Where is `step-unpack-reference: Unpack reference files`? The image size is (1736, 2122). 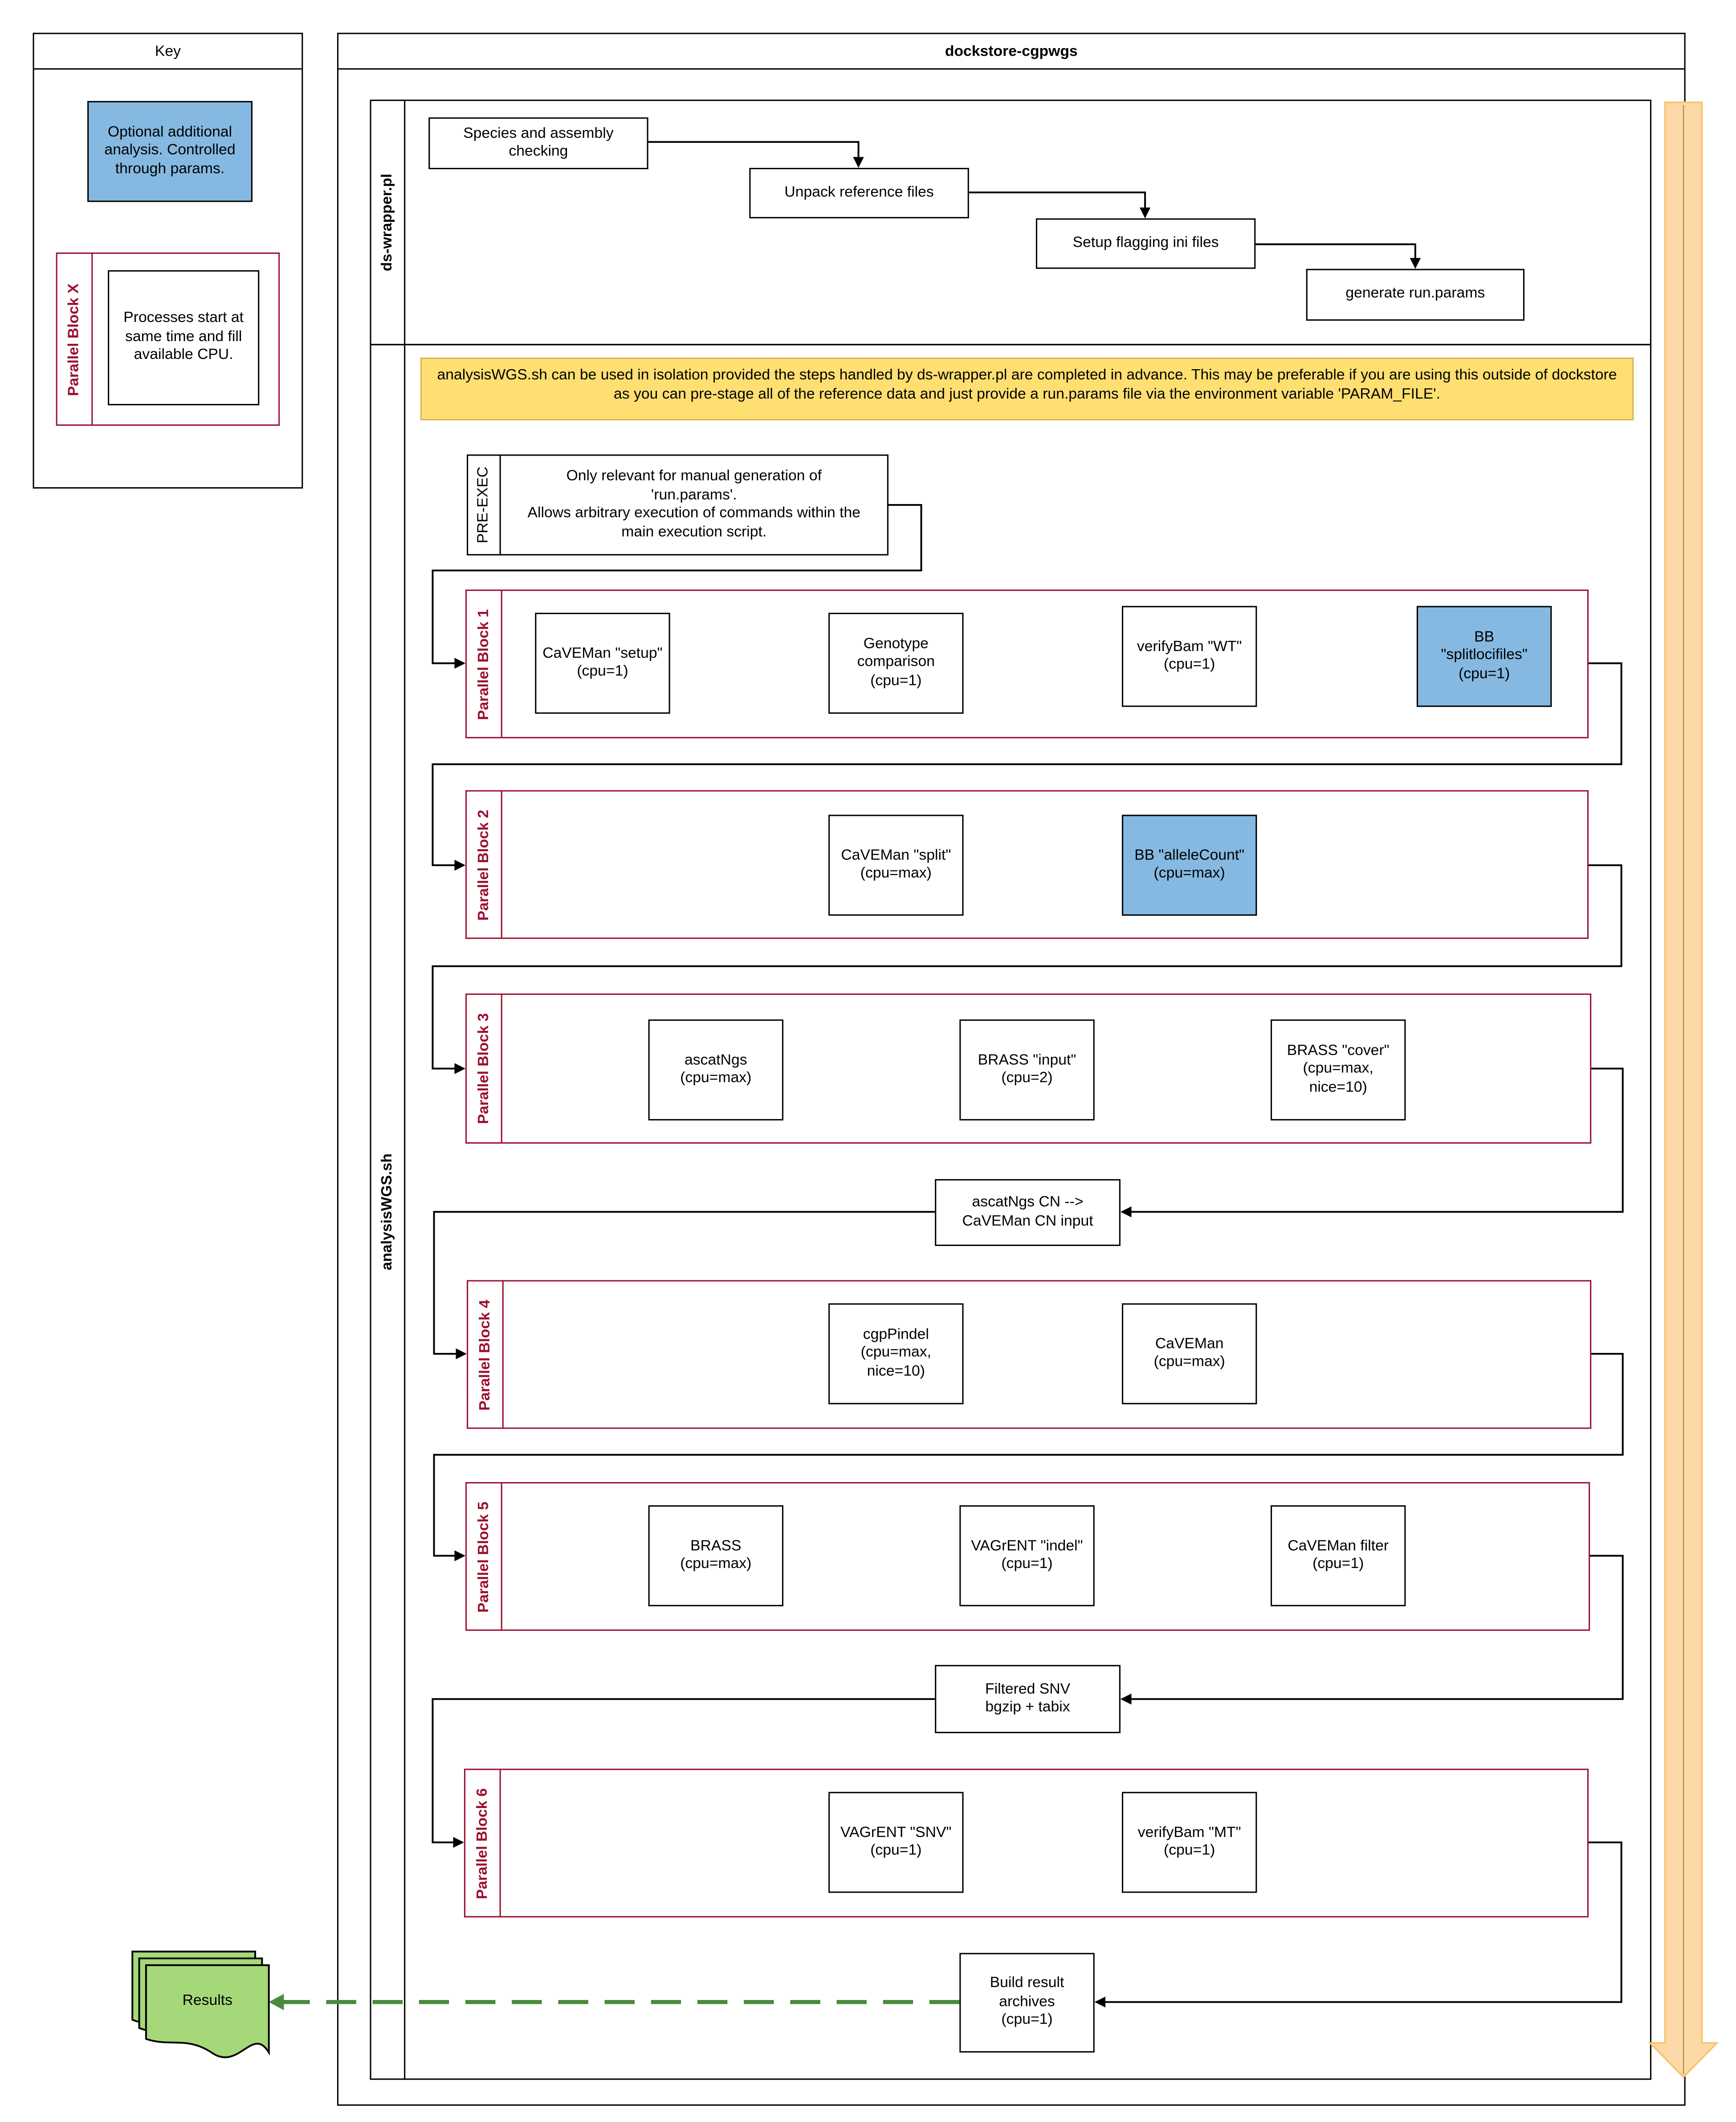 step-unpack-reference: Unpack reference files is located at coordinates (859, 193).